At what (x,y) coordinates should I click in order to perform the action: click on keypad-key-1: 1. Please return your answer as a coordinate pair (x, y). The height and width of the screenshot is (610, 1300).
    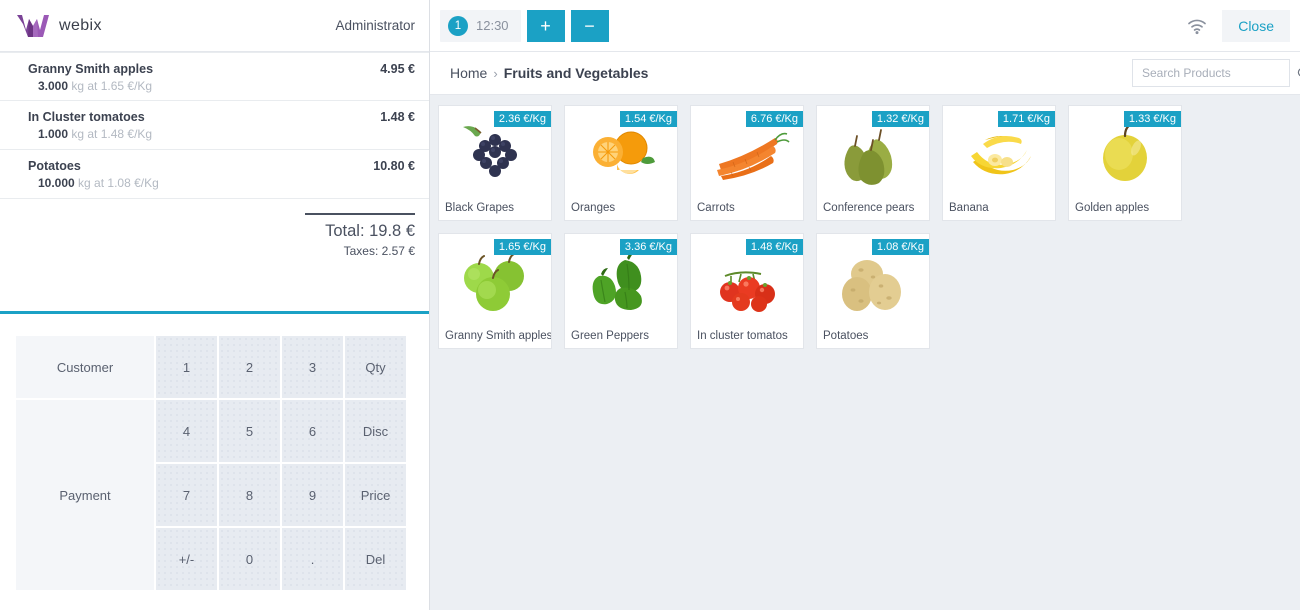
    Looking at the image, I should click on (187, 368).